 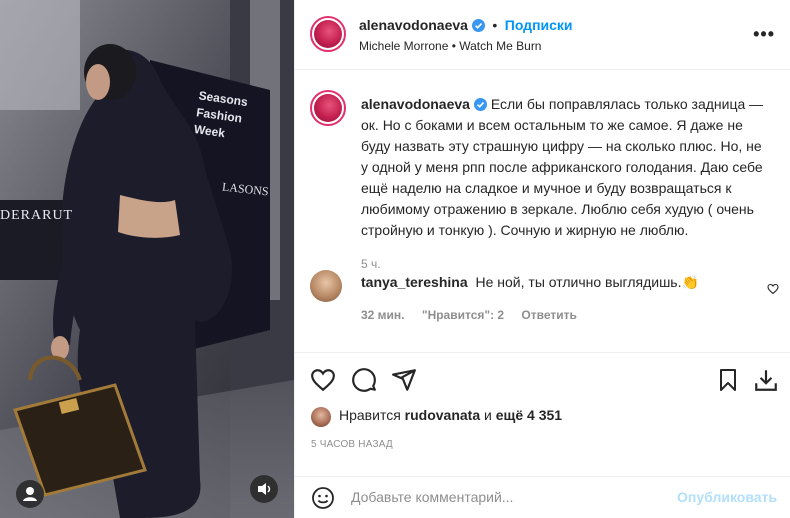 I want to click on likes-and: и, so click(x=488, y=415).